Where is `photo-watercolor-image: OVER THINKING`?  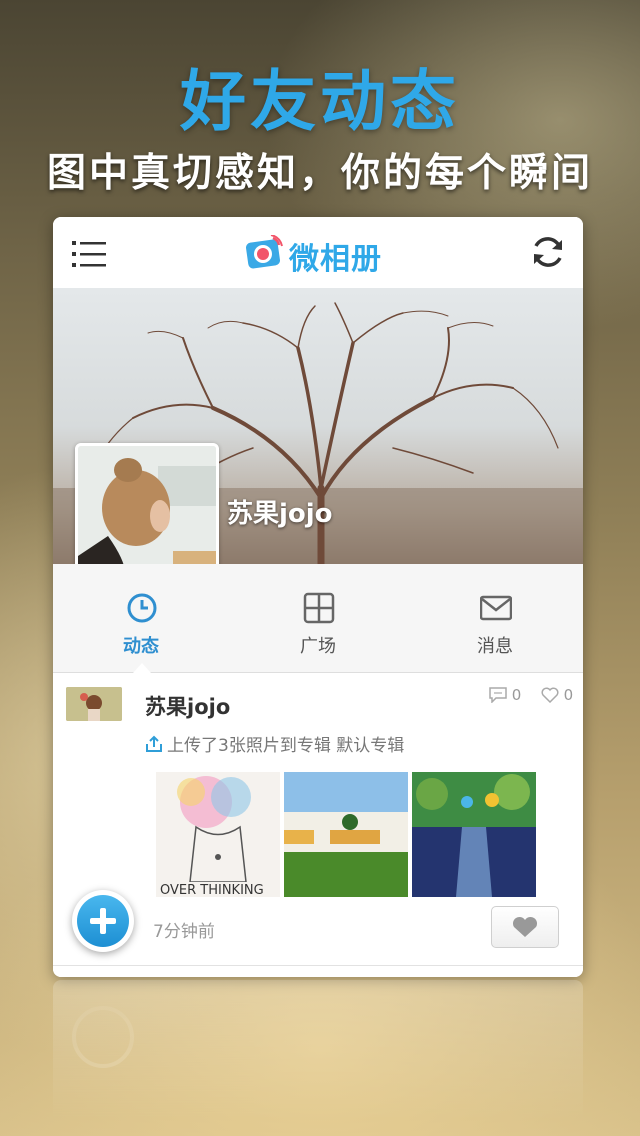
photo-watercolor-image: OVER THINKING is located at coordinates (218, 834).